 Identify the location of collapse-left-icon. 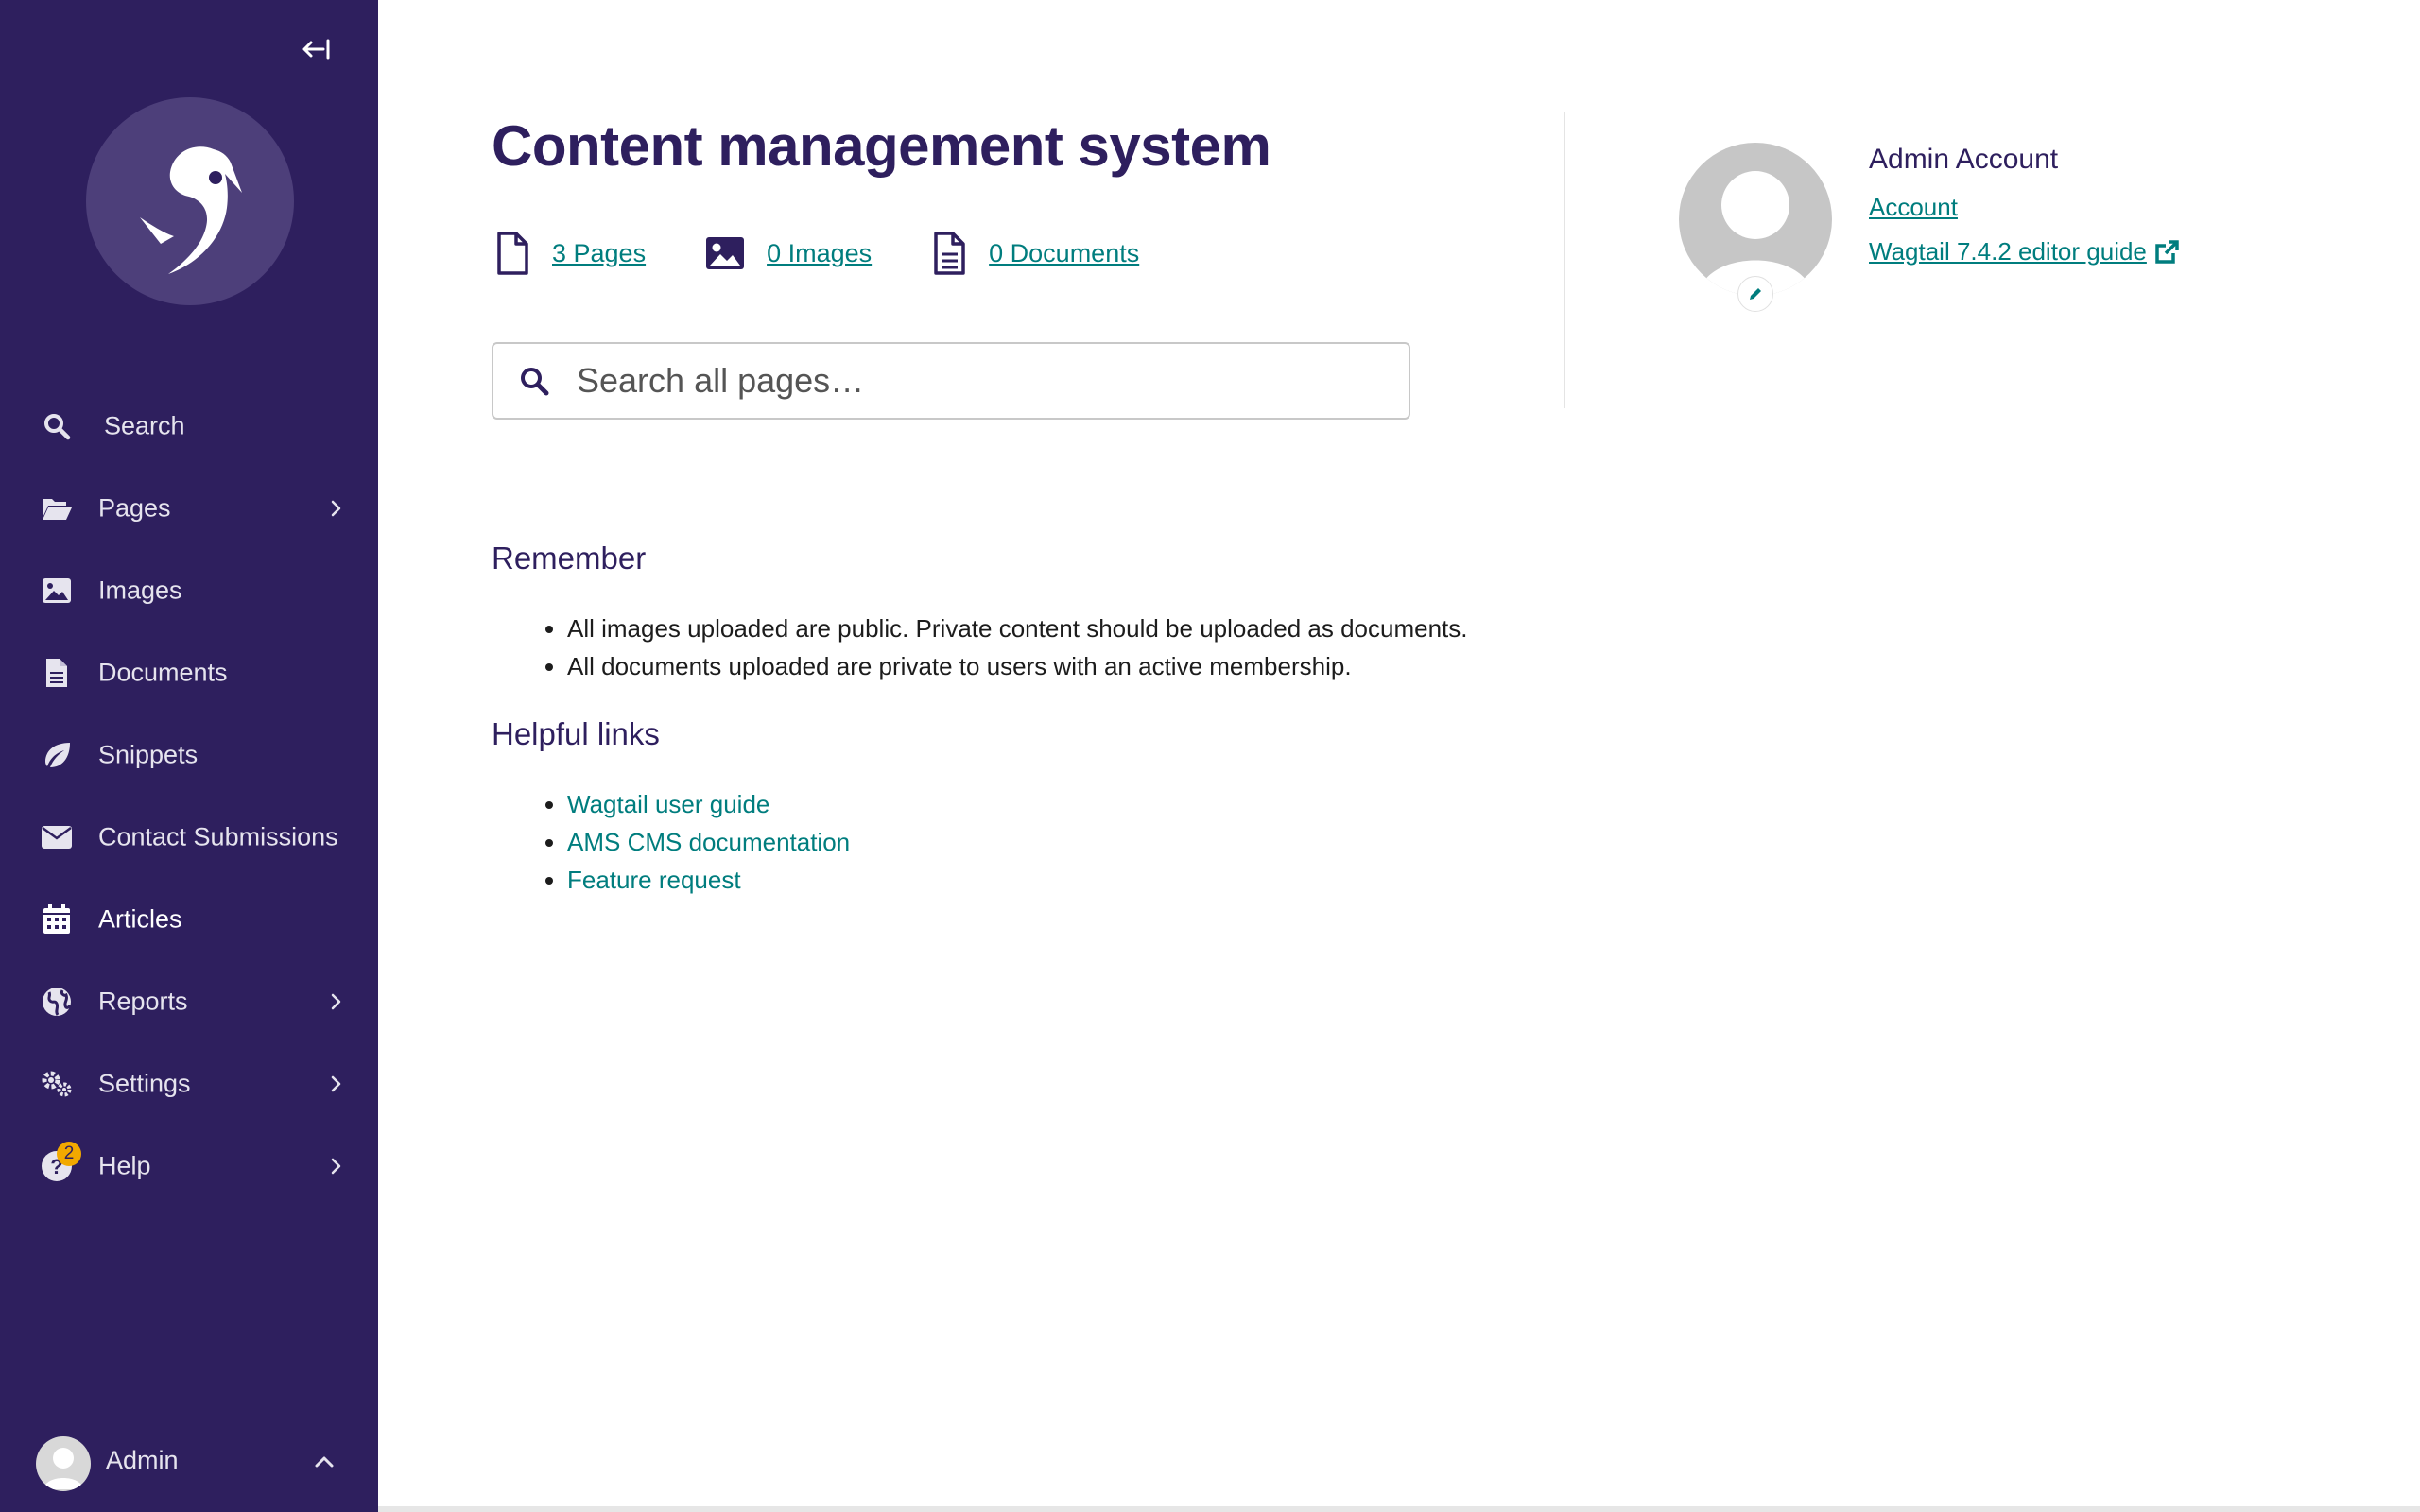
(316, 49).